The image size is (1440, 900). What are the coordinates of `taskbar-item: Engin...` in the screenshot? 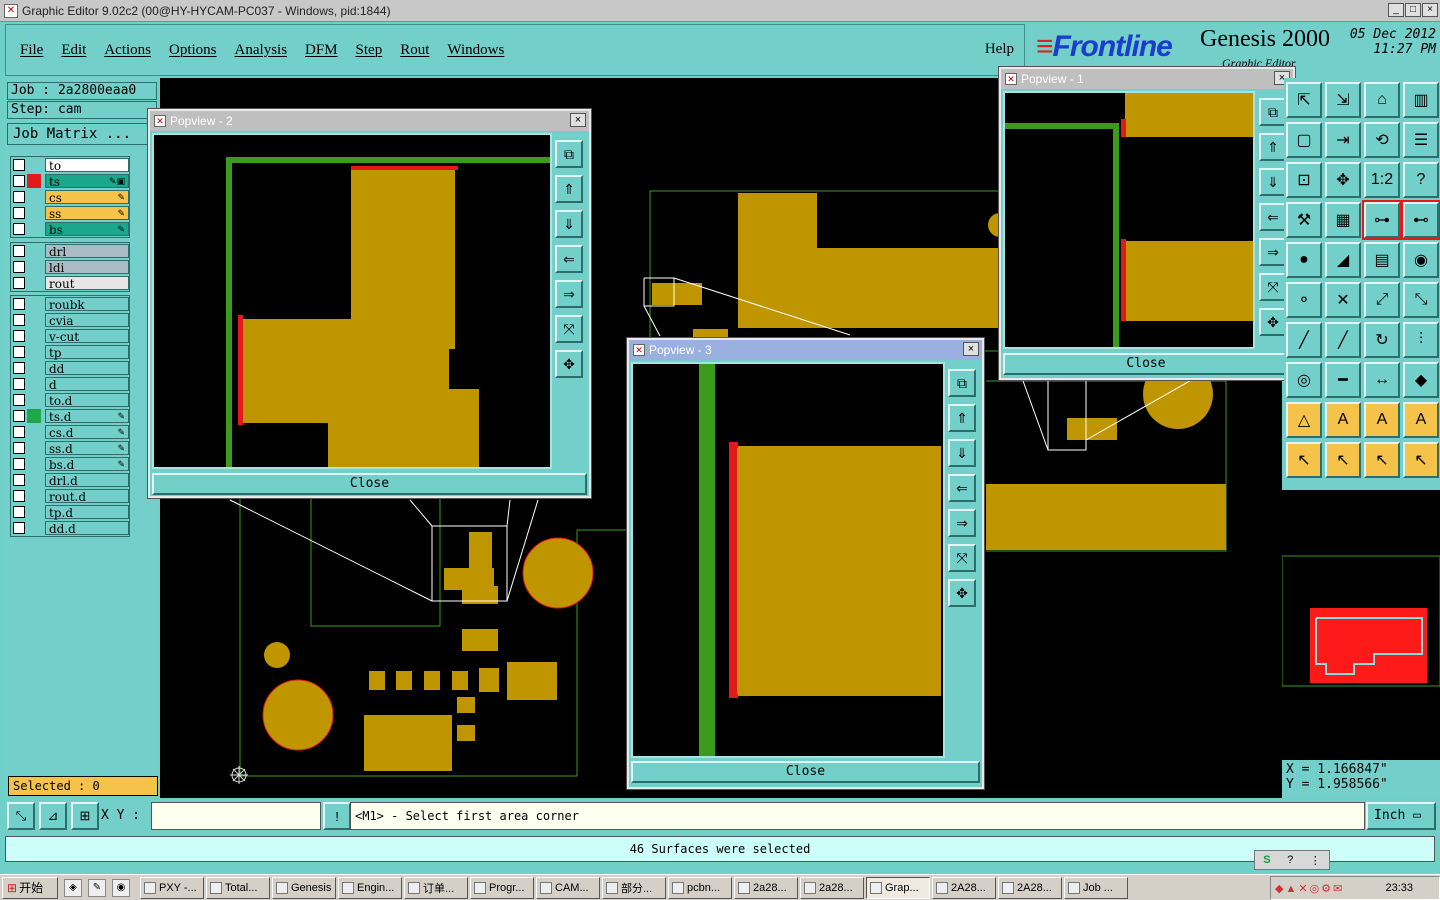 It's located at (370, 887).